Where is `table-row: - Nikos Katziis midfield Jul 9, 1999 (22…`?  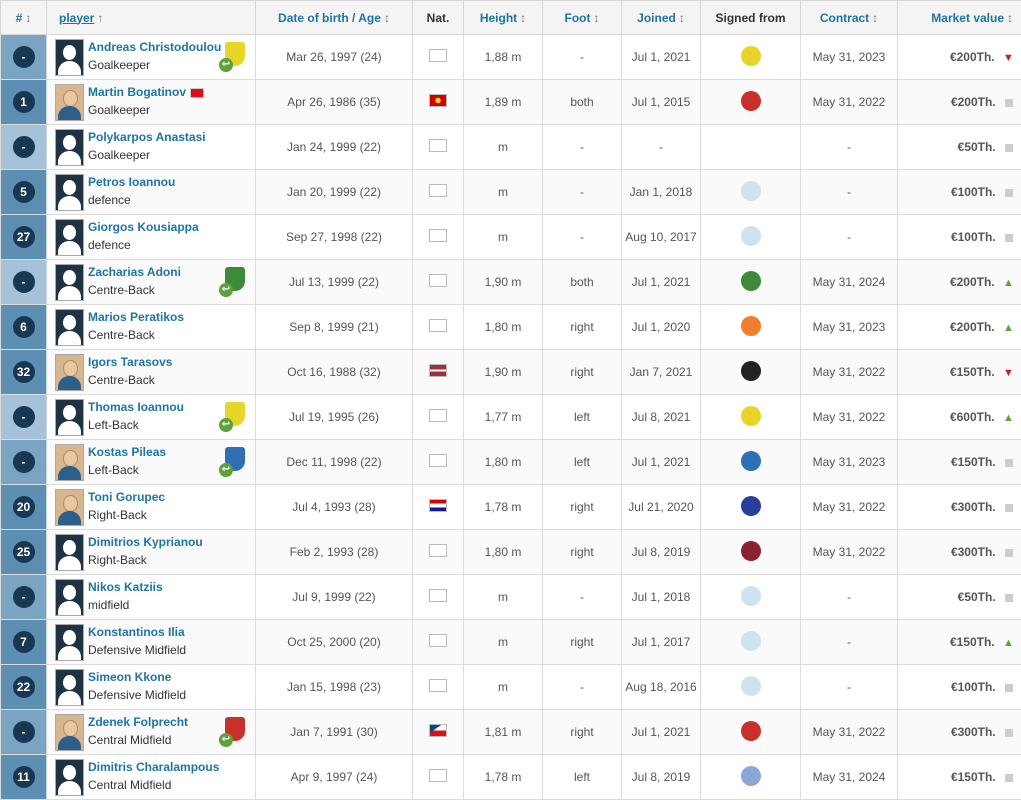
table-row: - Nikos Katziis midfield Jul 9, 1999 (22… is located at coordinates (511, 597).